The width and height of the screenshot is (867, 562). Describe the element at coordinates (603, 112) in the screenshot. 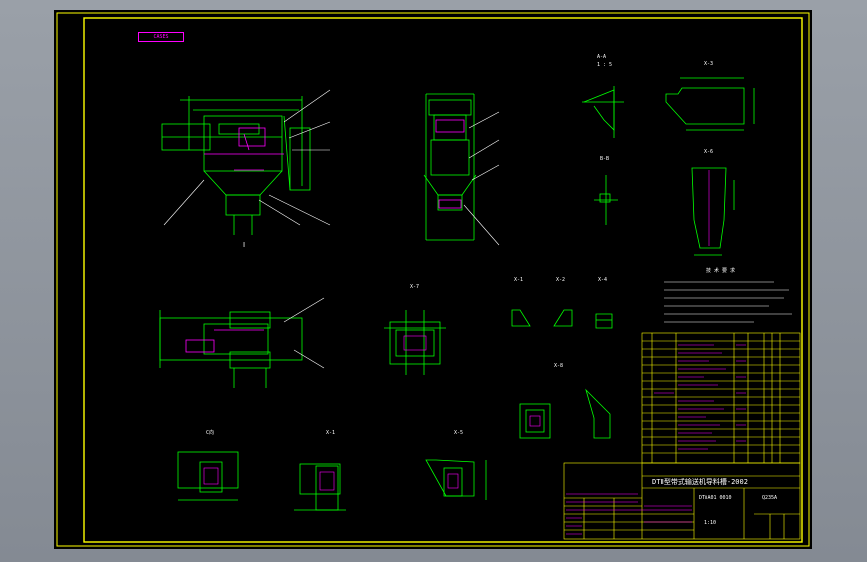

I see `section-a-view` at that location.